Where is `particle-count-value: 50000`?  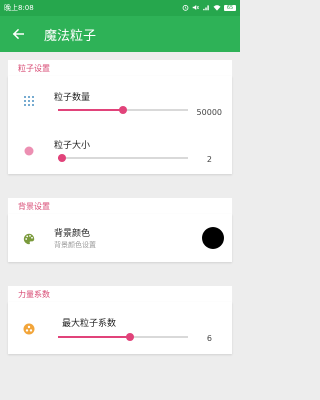 particle-count-value: 50000 is located at coordinates (209, 112).